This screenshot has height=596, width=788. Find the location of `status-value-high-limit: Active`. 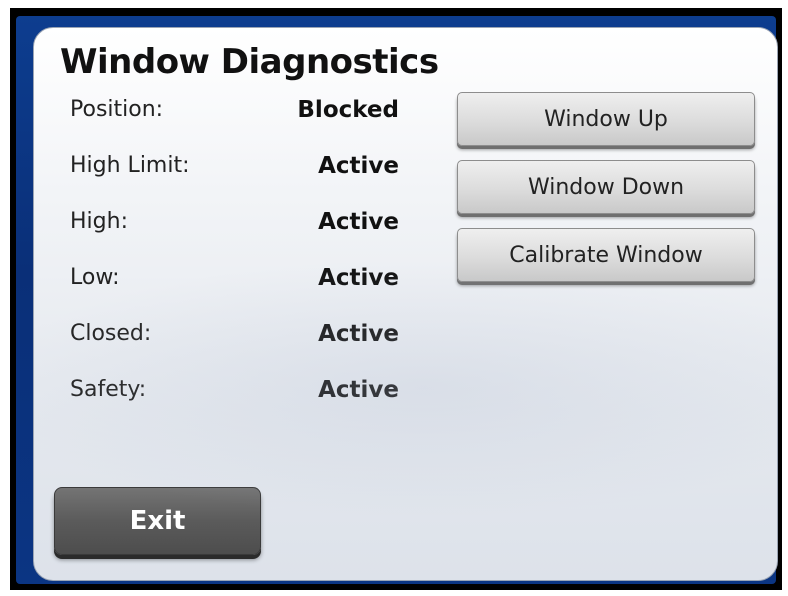

status-value-high-limit: Active is located at coordinates (358, 166).